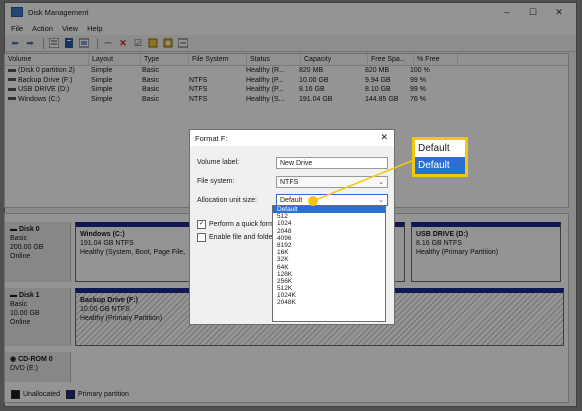 This screenshot has height=411, width=582. Describe the element at coordinates (168, 43) in the screenshot. I see `rescan-icon` at that location.